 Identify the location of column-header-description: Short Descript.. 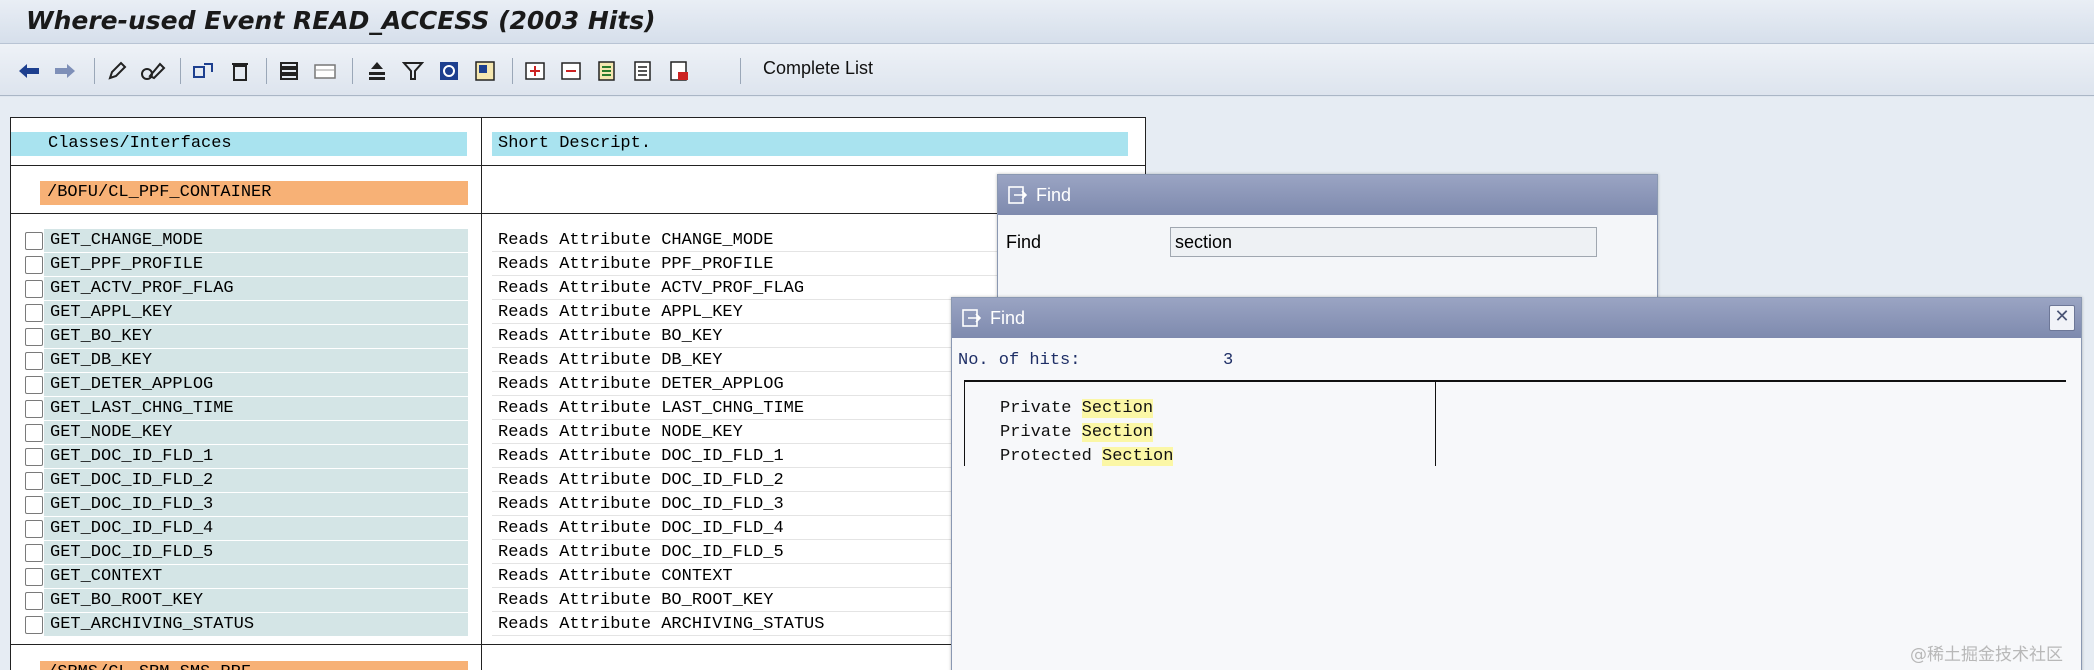
(810, 144).